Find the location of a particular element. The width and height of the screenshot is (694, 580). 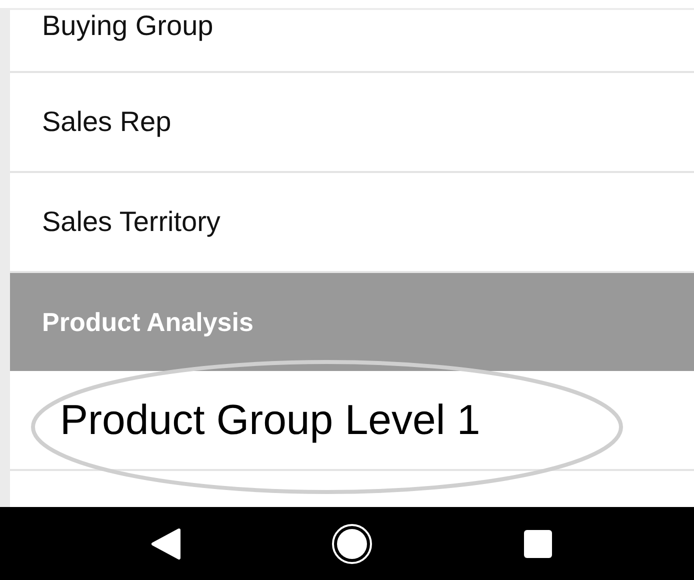

menu-item-label: Sales Territory is located at coordinates (131, 222).